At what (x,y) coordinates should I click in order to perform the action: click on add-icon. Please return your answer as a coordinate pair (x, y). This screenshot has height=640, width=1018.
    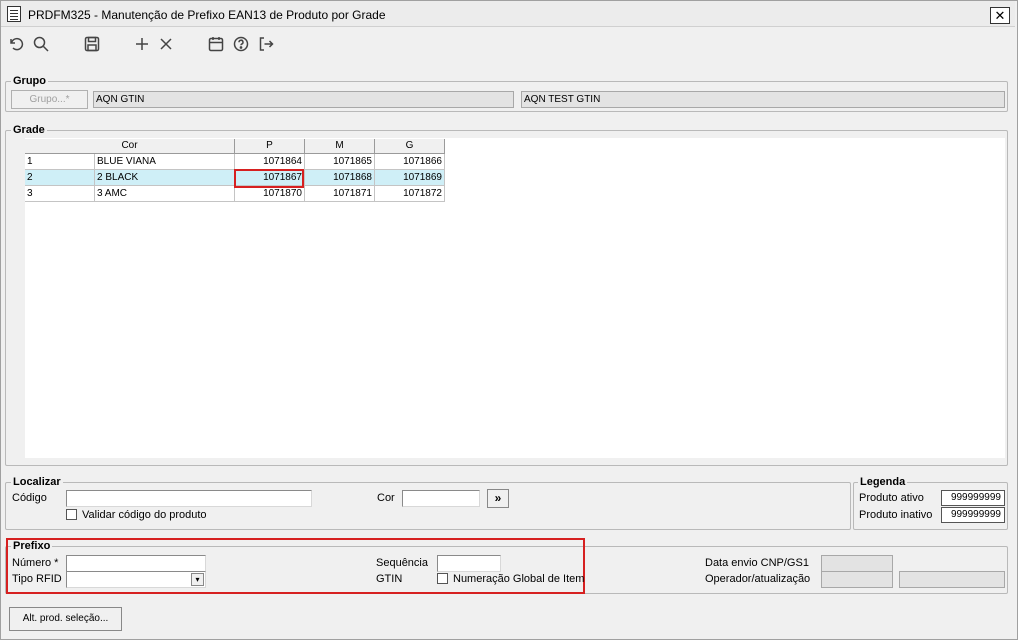
    Looking at the image, I should click on (143, 45).